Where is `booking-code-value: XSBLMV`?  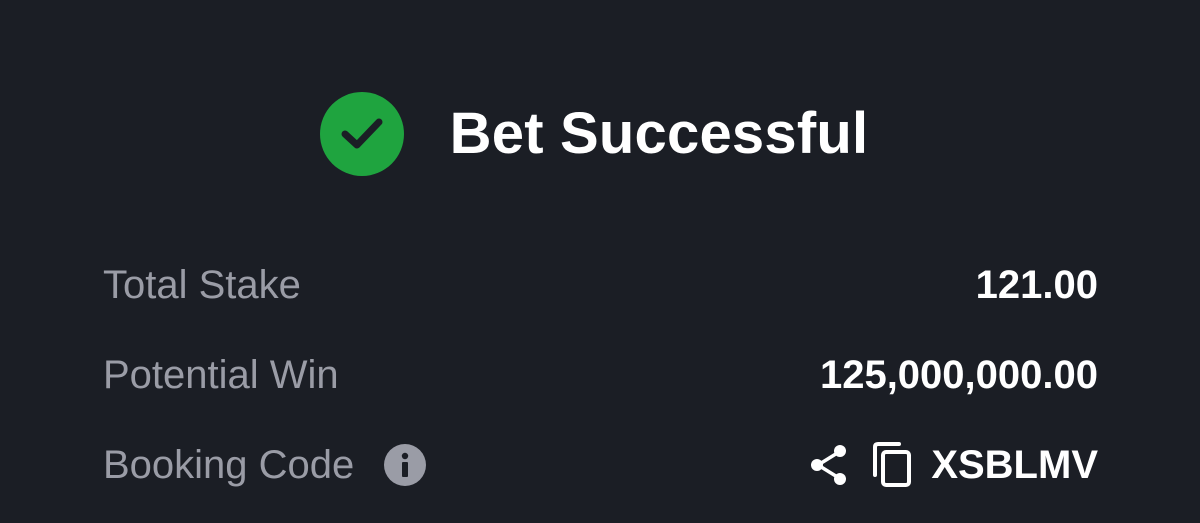 booking-code-value: XSBLMV is located at coordinates (1014, 465).